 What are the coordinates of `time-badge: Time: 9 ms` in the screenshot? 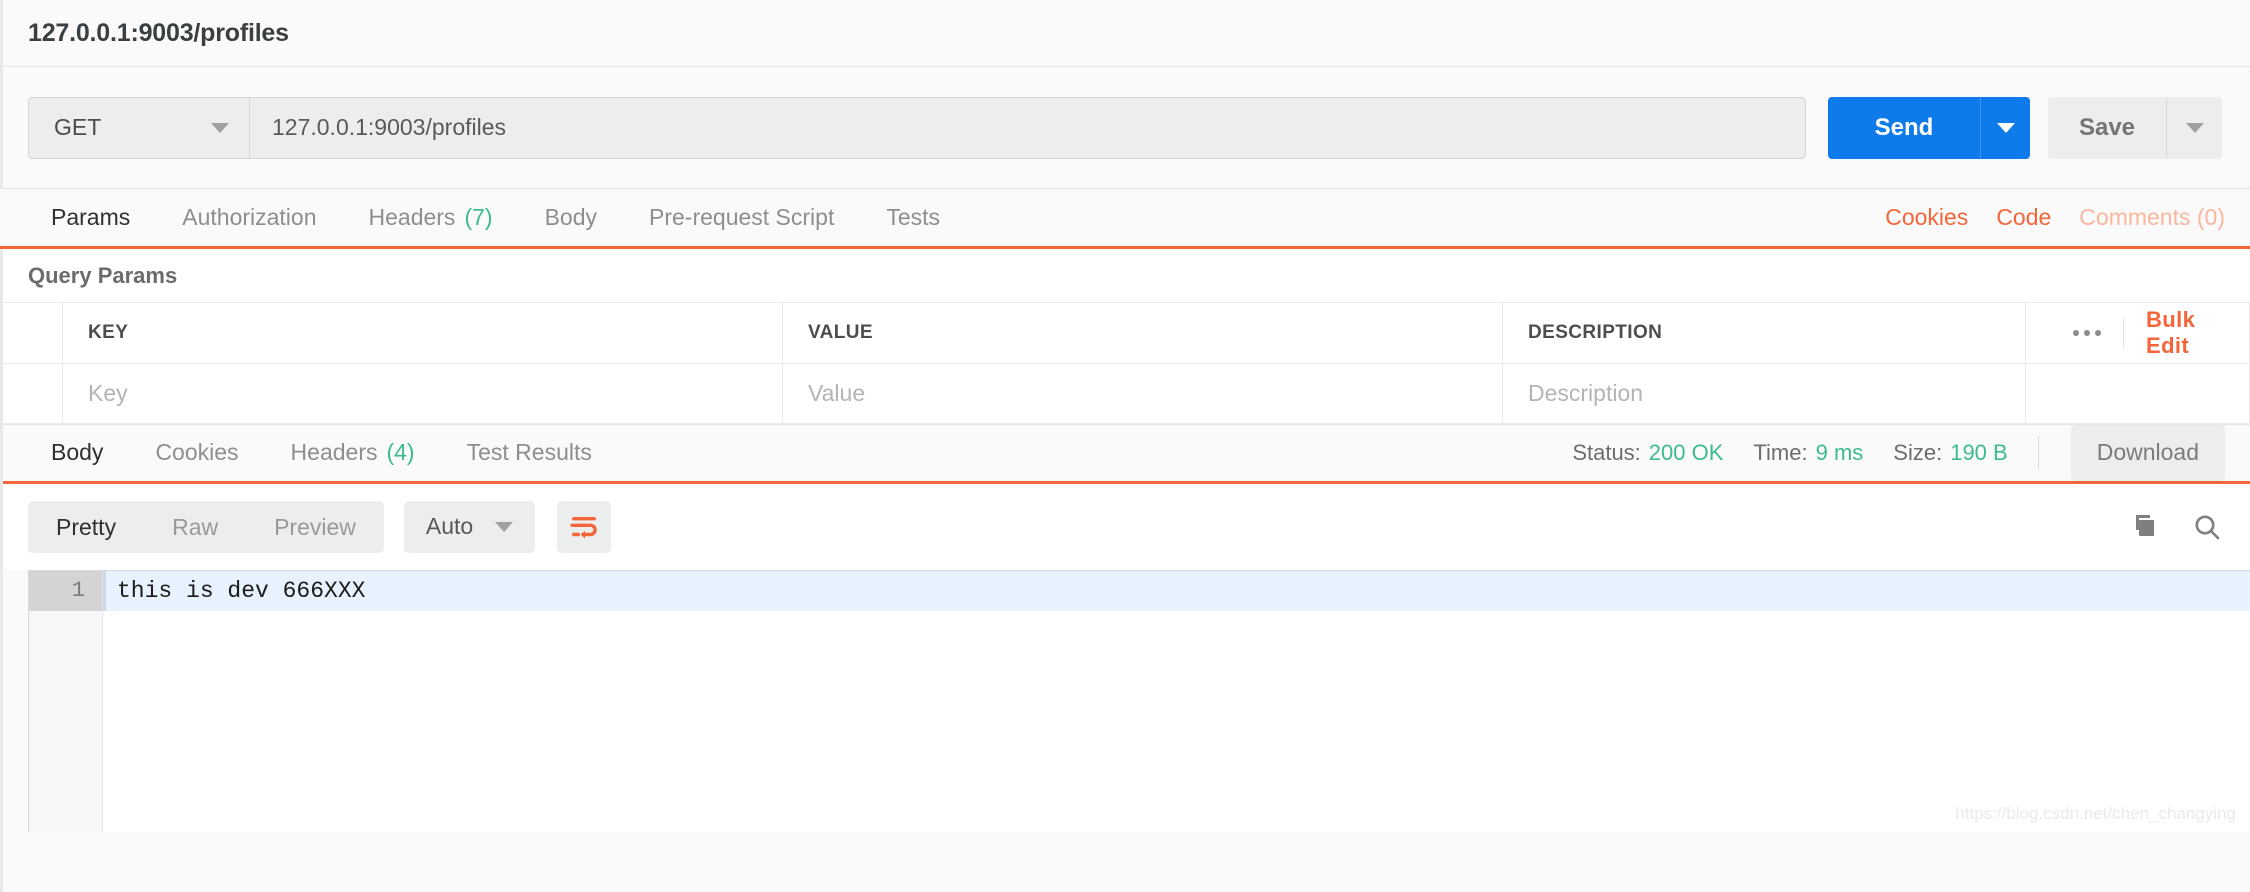 It's located at (1808, 453).